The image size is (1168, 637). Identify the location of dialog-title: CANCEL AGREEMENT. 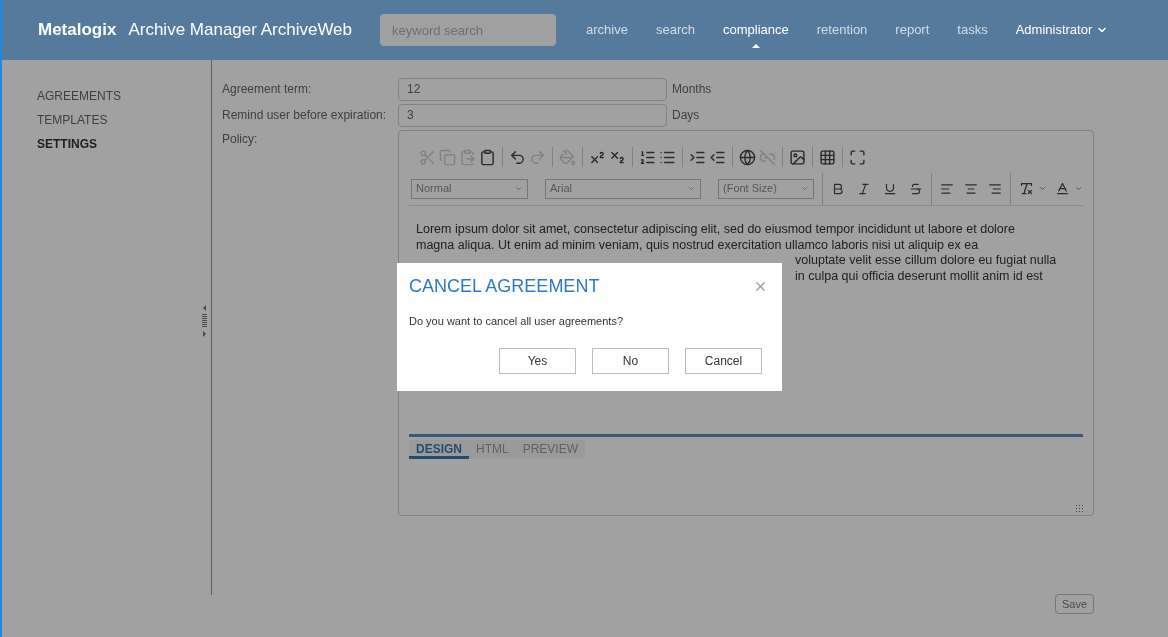
(504, 286).